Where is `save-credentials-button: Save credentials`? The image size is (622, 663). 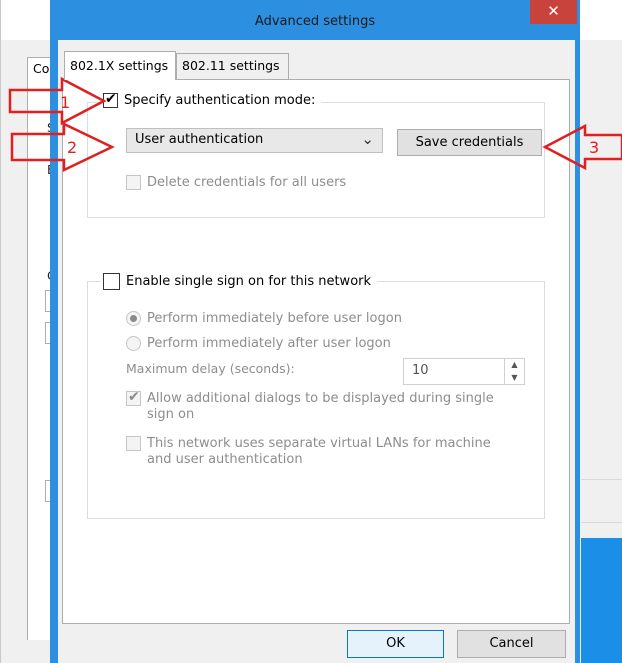
save-credentials-button: Save credentials is located at coordinates (469, 142).